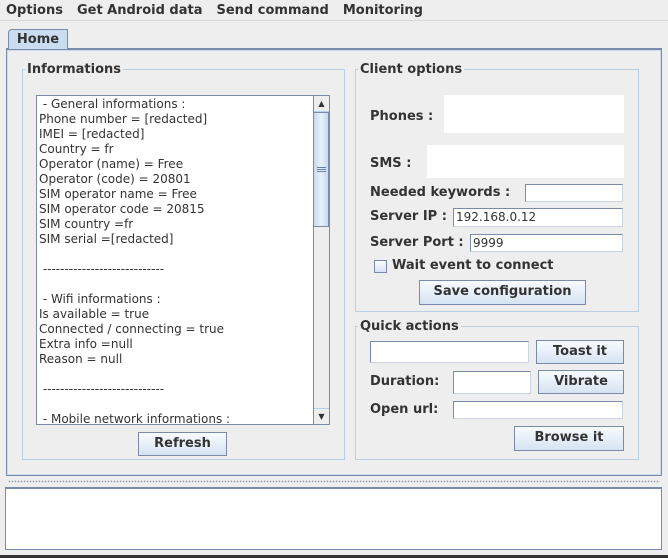 The width and height of the screenshot is (668, 558). What do you see at coordinates (574, 193) in the screenshot?
I see `needed-keywords-field` at bounding box center [574, 193].